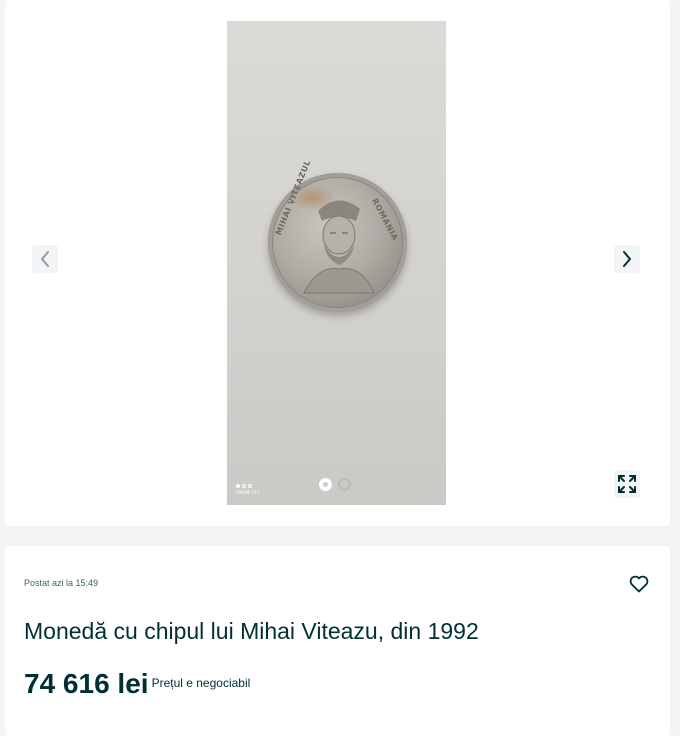 Image resolution: width=680 pixels, height=736 pixels. I want to click on chevron-left-icon, so click(45, 259).